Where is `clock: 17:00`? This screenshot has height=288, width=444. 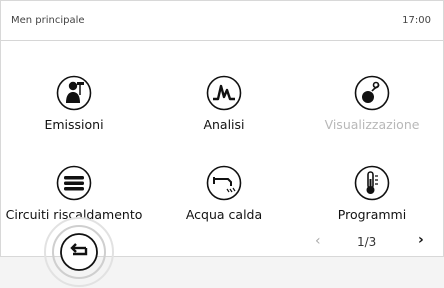
clock: 17:00 is located at coordinates (416, 20).